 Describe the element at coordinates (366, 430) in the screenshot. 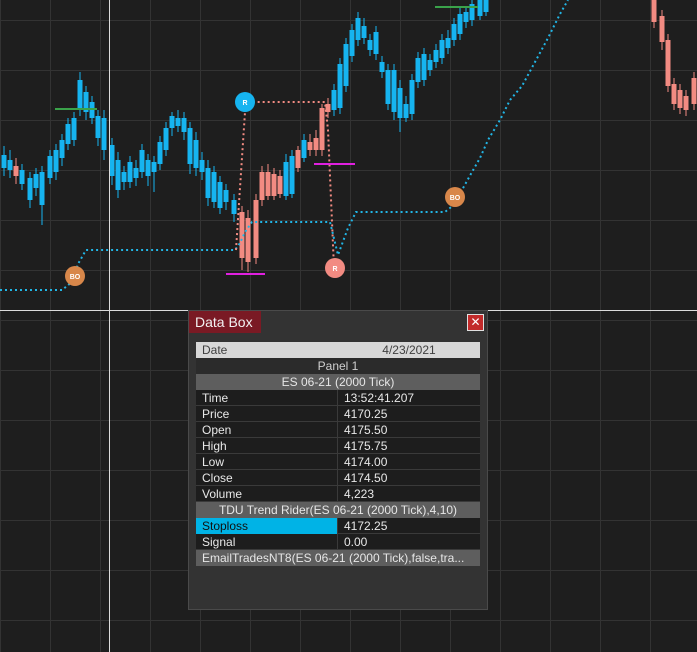

I see `row-value: 4175.50` at that location.